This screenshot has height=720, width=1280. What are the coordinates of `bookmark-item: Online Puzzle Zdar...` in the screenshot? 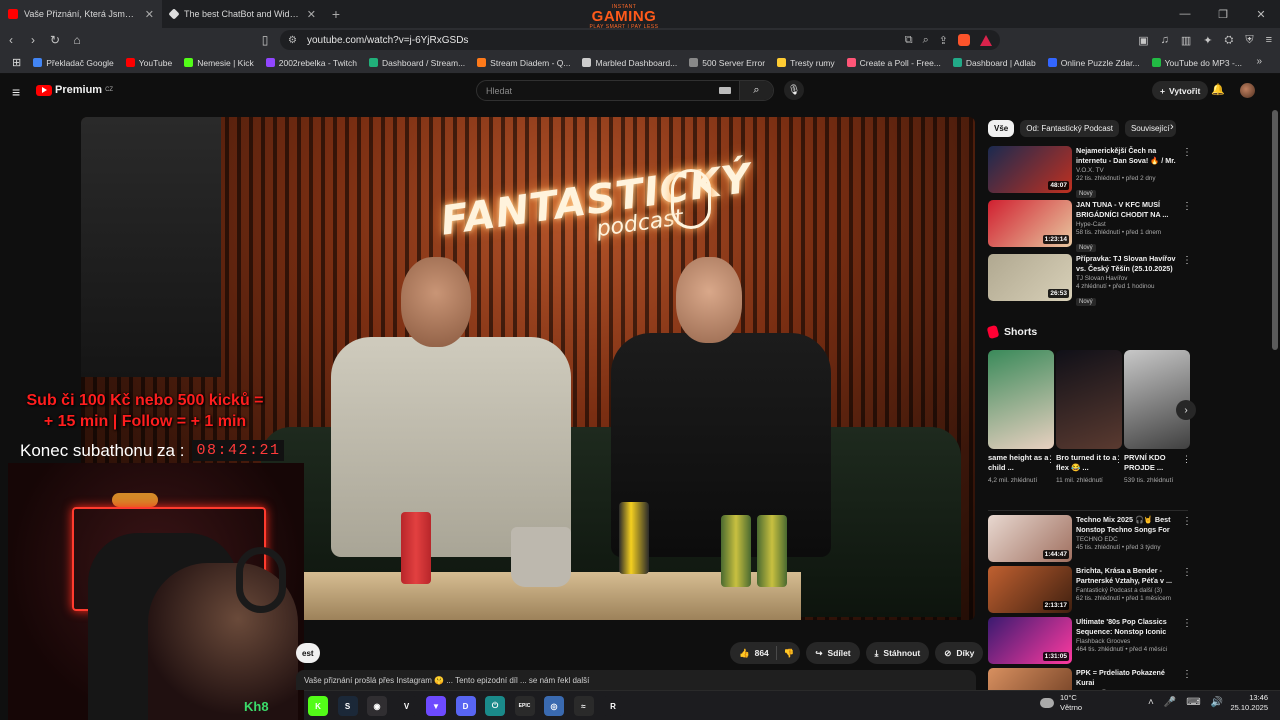 It's located at (1094, 63).